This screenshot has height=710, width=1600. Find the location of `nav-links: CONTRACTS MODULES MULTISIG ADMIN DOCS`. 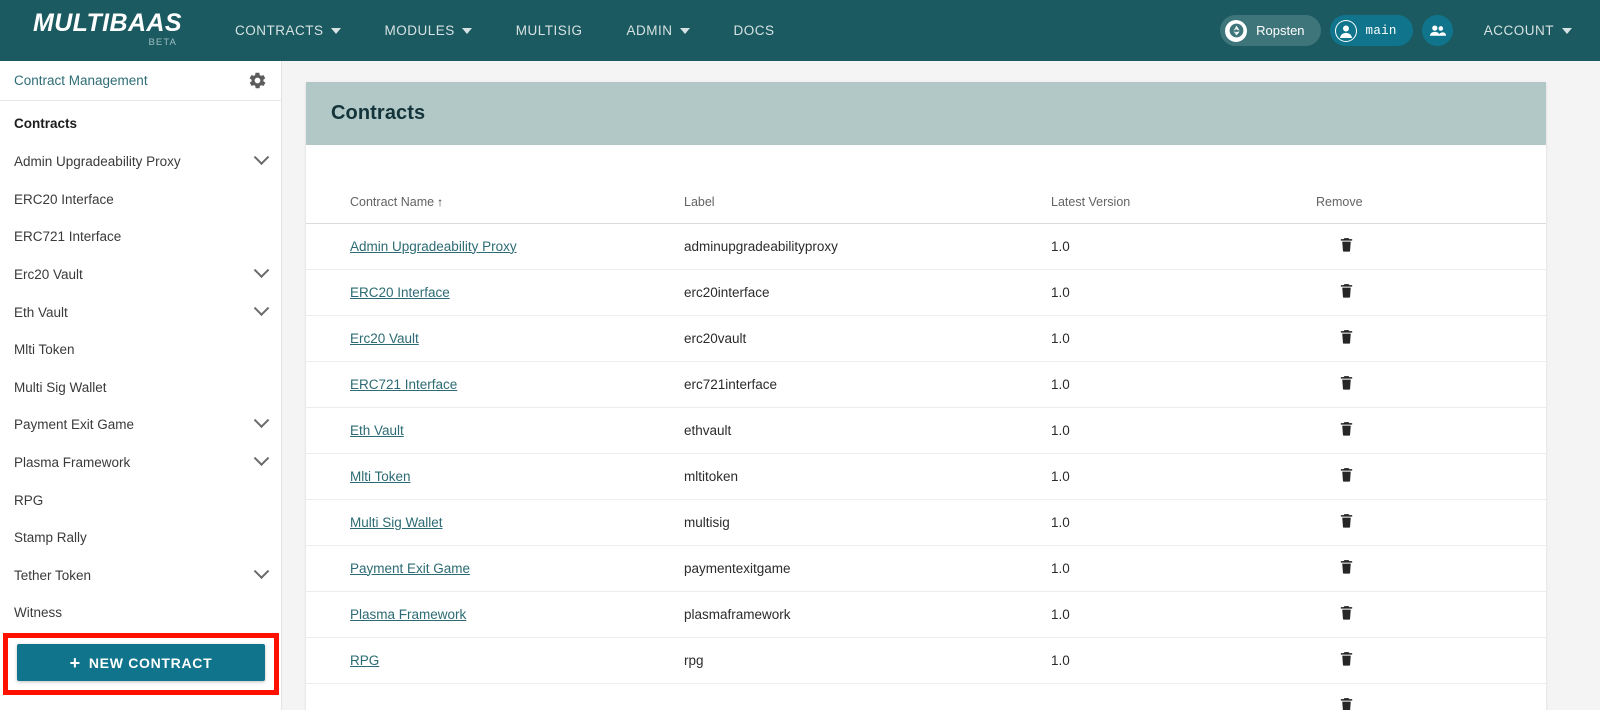

nav-links: CONTRACTS MODULES MULTISIG ADMIN DOCS is located at coordinates (505, 30).